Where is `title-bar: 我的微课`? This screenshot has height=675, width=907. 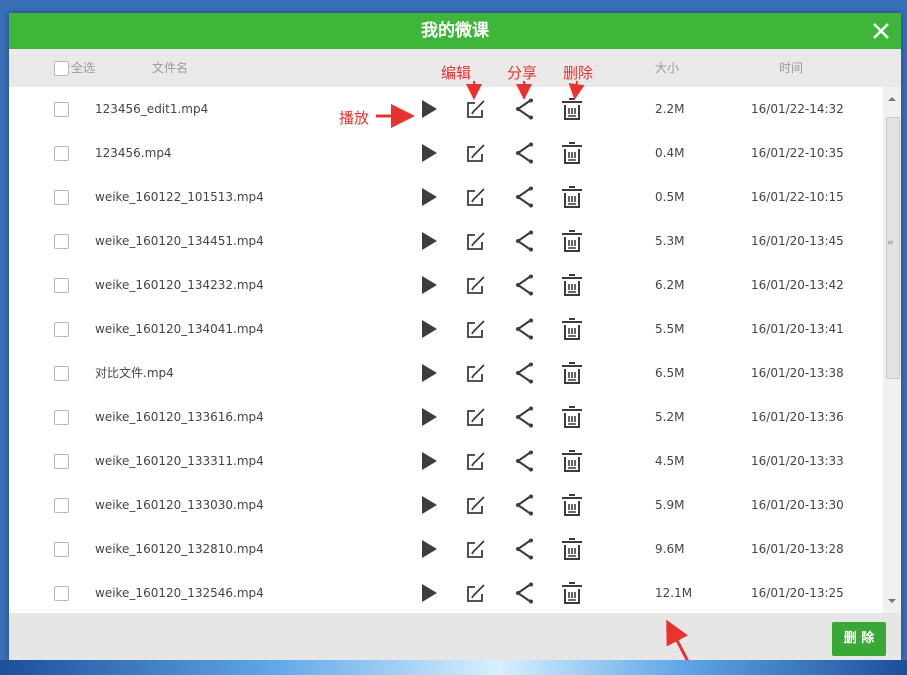 title-bar: 我的微课 is located at coordinates (455, 31).